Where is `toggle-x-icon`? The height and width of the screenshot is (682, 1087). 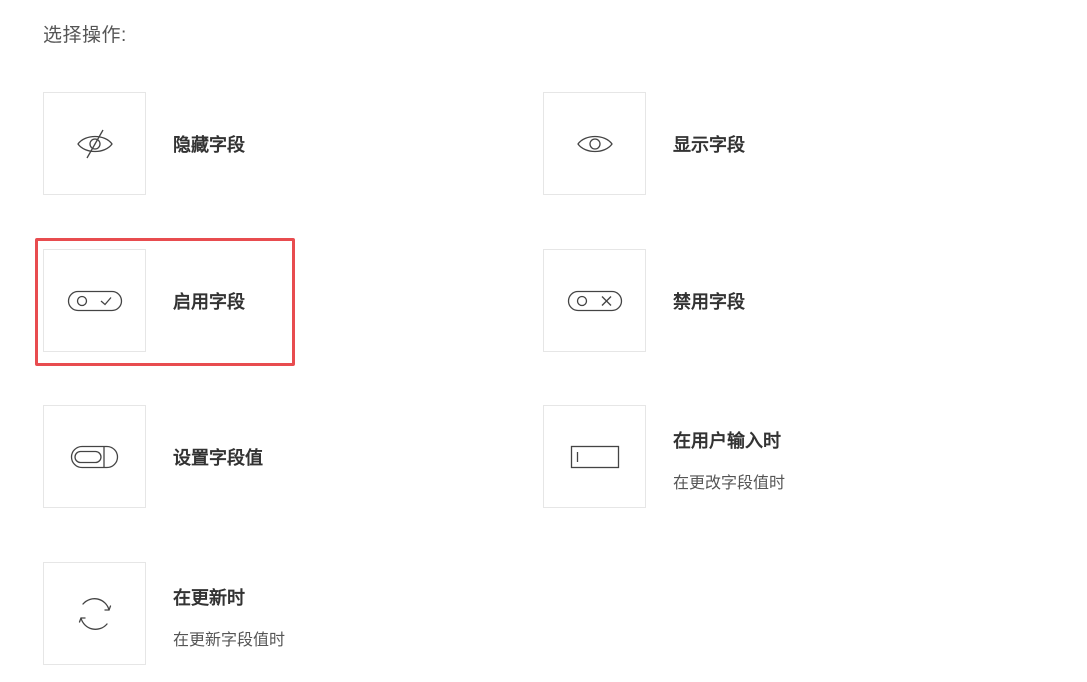
toggle-x-icon is located at coordinates (595, 301).